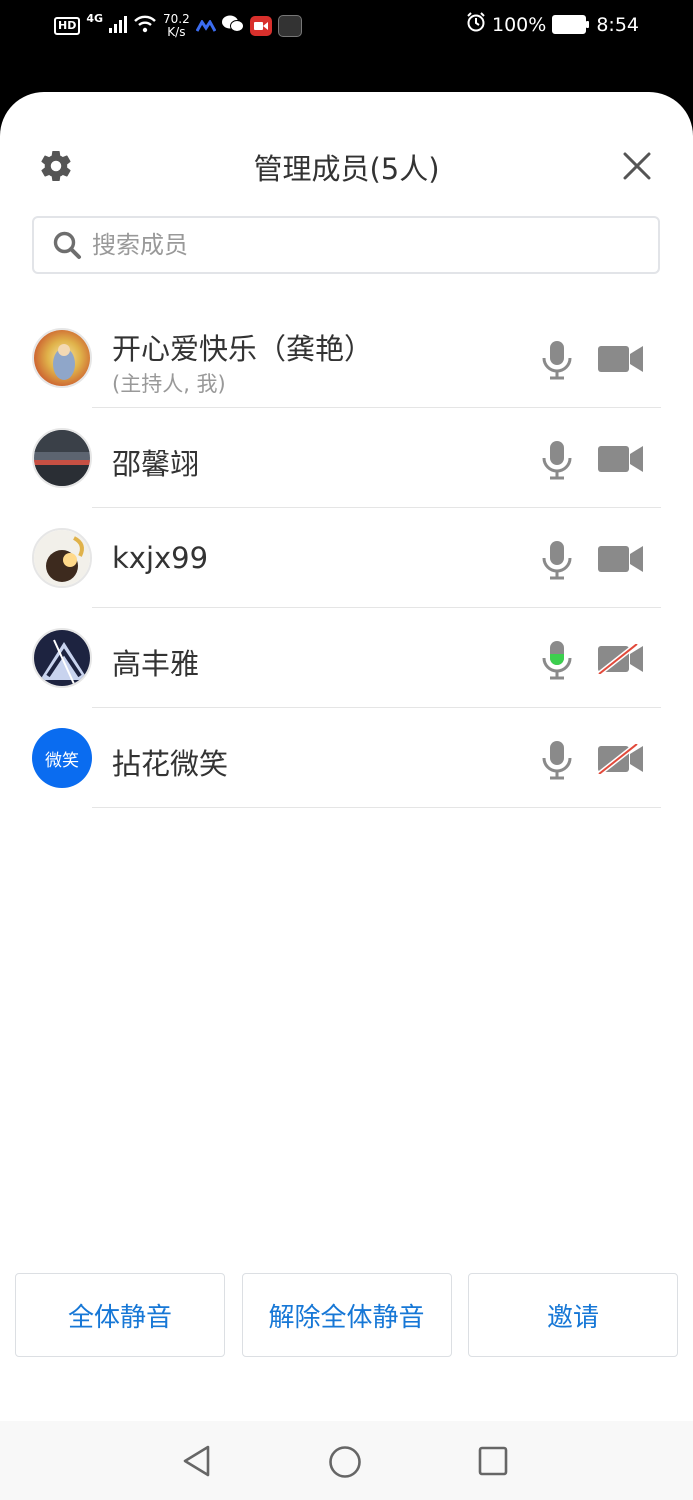 The image size is (693, 1500). What do you see at coordinates (346, 458) in the screenshot?
I see `member-row: 邵馨翊` at bounding box center [346, 458].